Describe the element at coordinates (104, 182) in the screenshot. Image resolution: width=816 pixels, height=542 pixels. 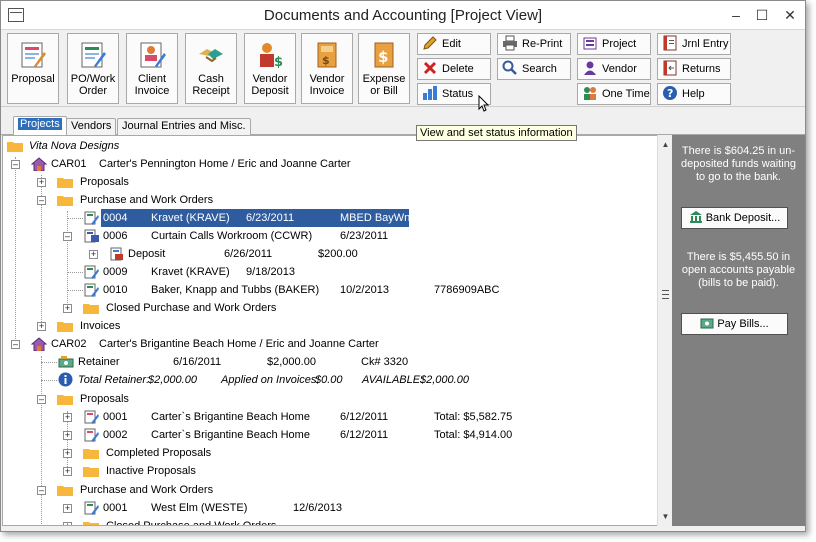
I see `proposals-label: Proposals` at that location.